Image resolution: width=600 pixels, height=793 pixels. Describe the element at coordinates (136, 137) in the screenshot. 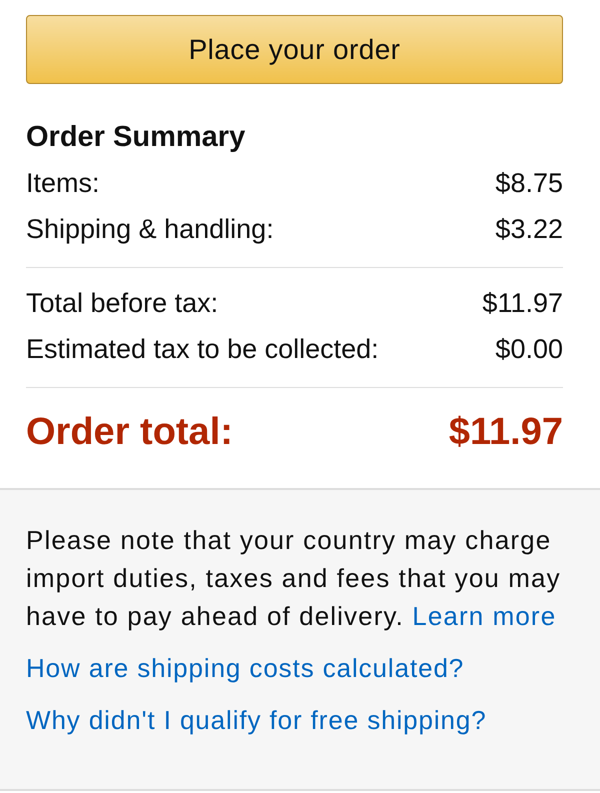

I see `order-summary-title: Order Summary` at that location.